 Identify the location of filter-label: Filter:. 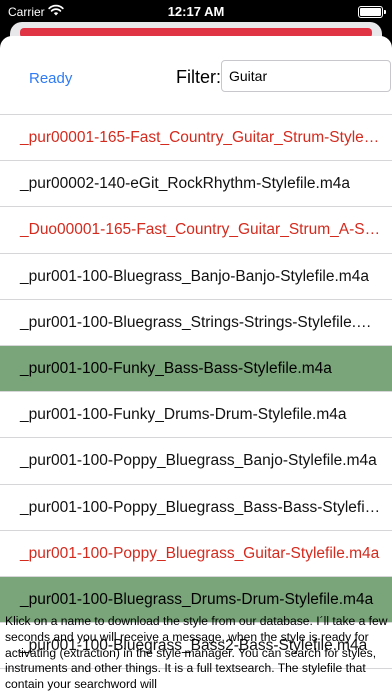
(198, 77).